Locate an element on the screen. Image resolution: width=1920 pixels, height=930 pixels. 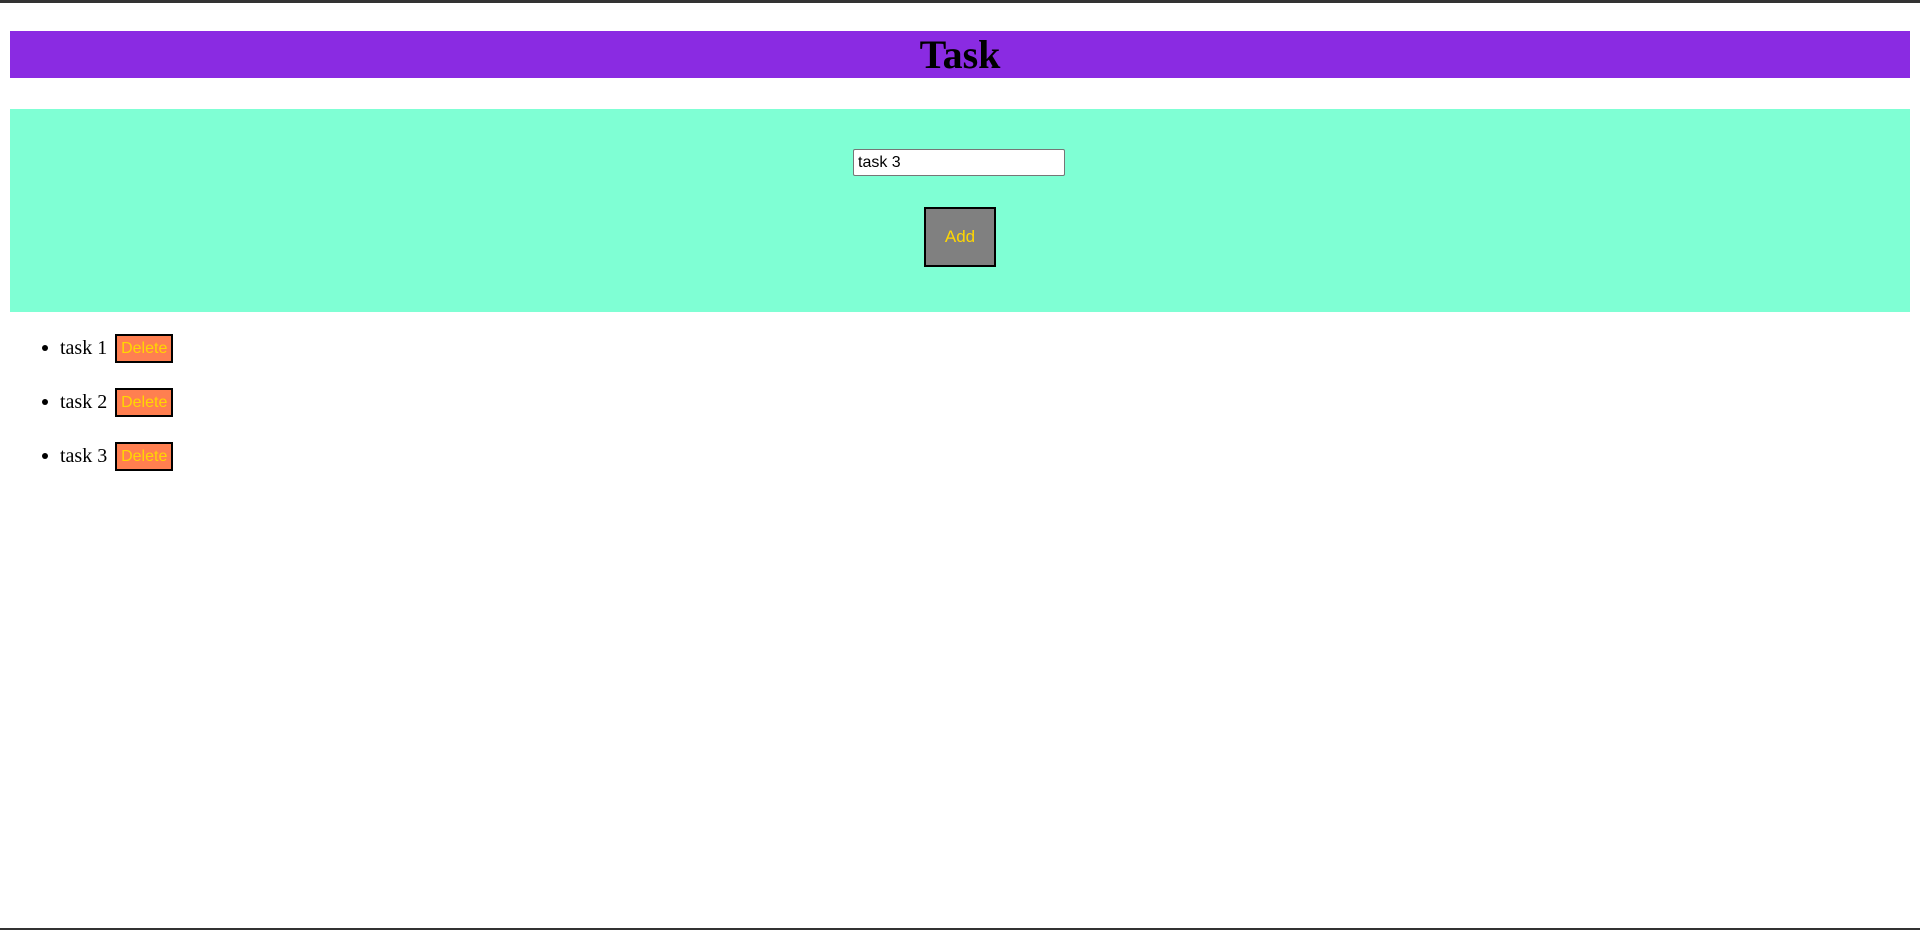
task-text: task 2 is located at coordinates (84, 402).